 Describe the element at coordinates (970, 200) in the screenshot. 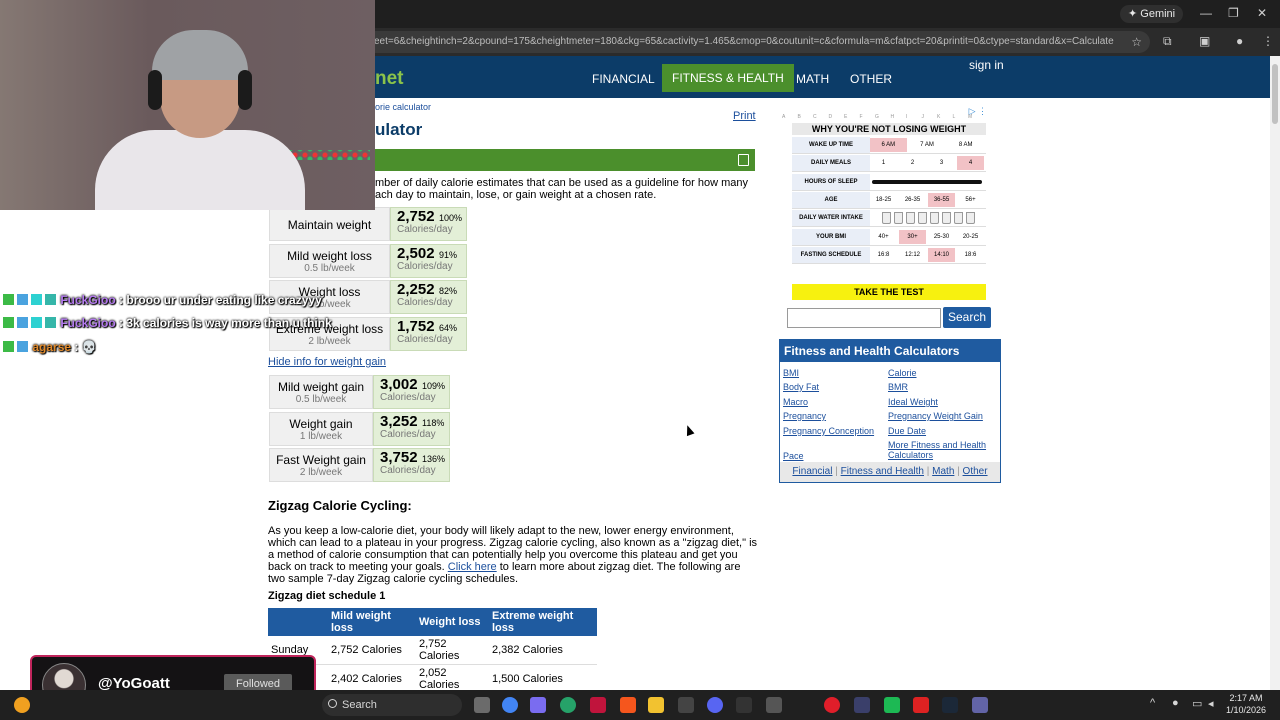

I see `quiz-option: 56+` at that location.